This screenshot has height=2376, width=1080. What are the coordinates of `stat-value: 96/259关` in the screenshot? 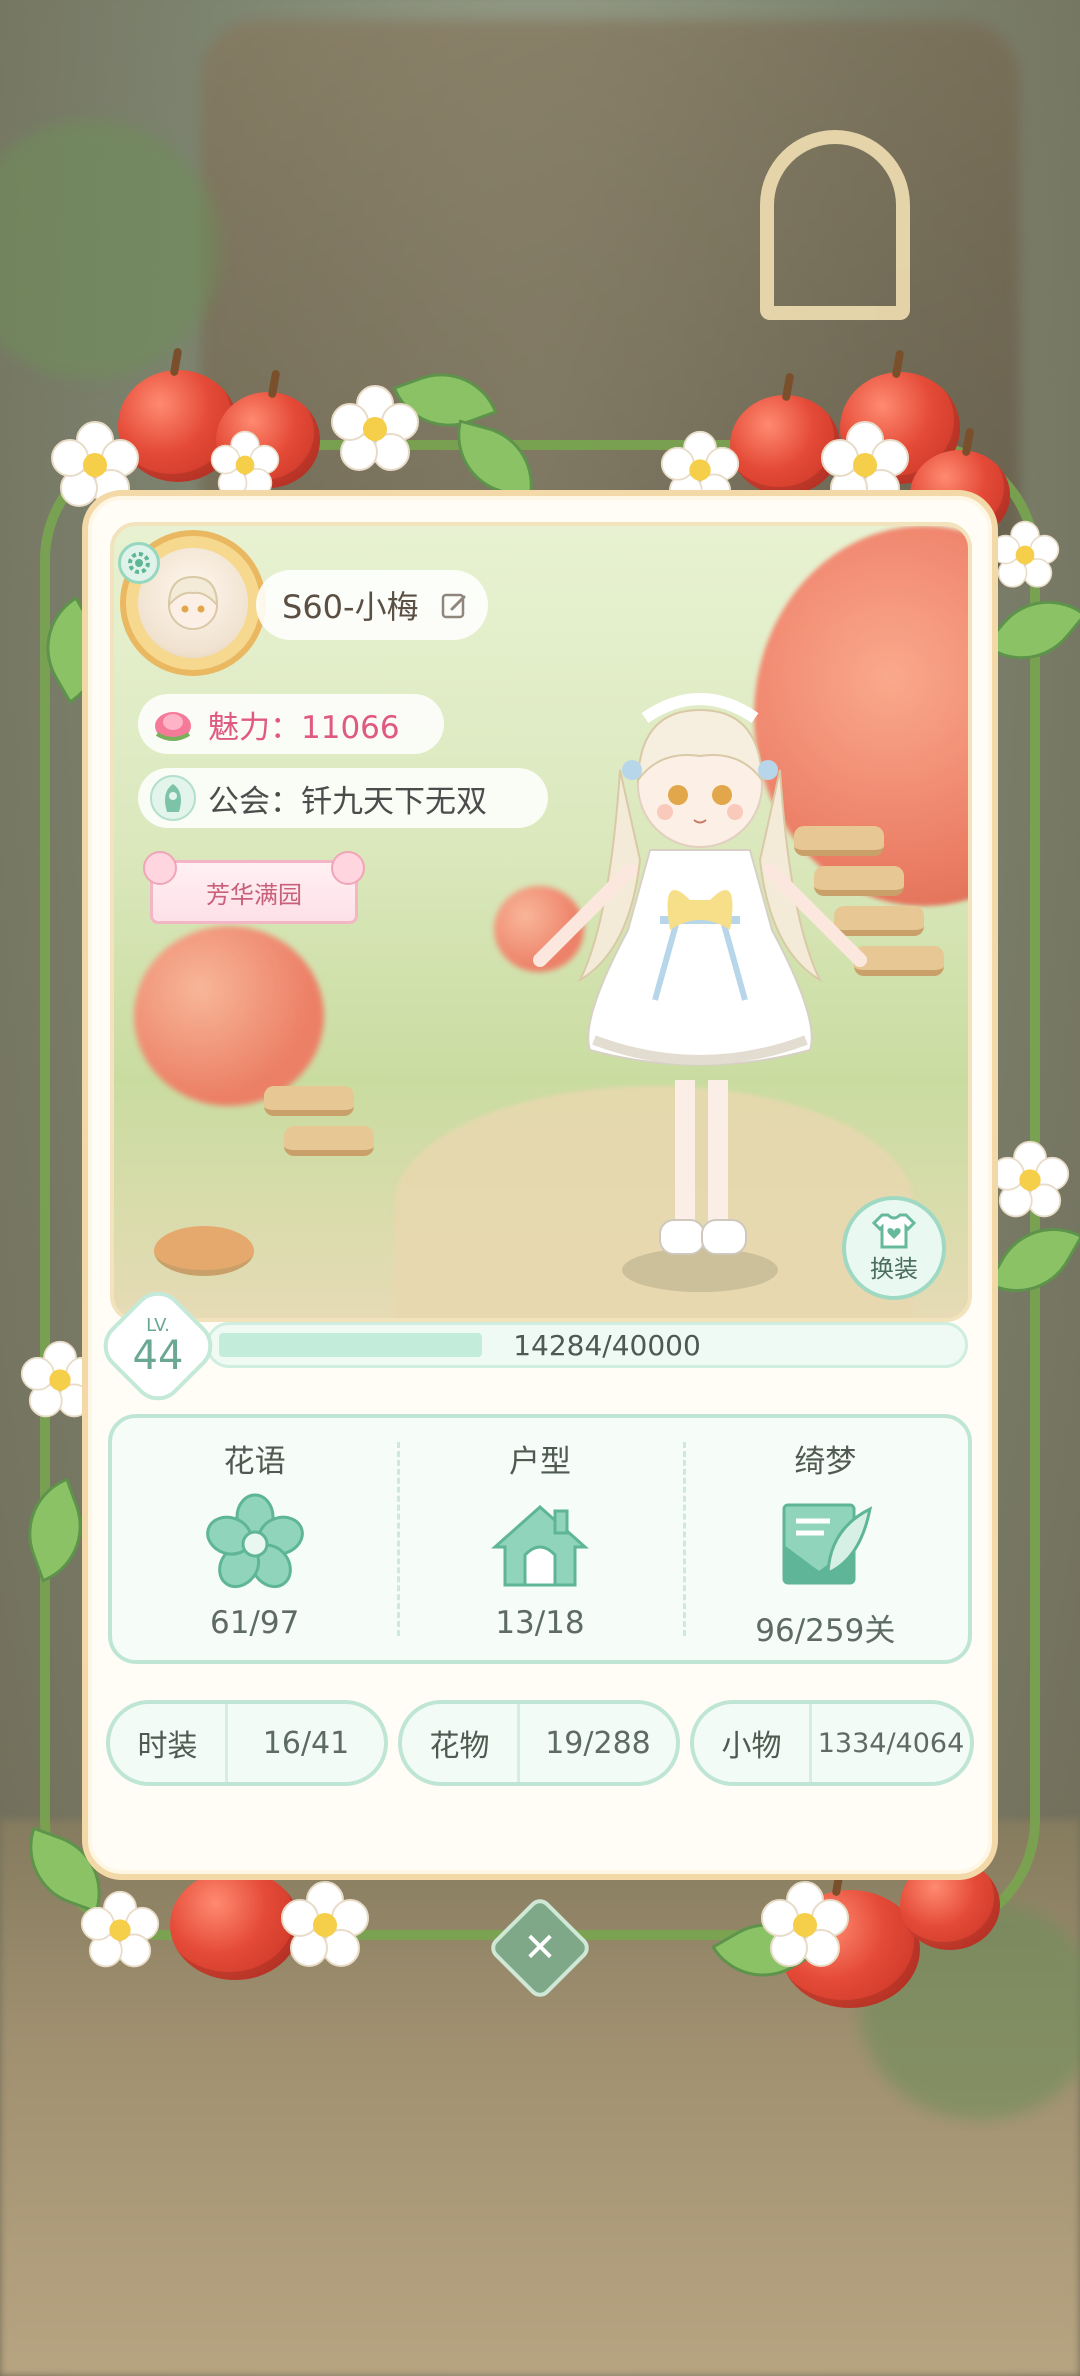 It's located at (825, 1631).